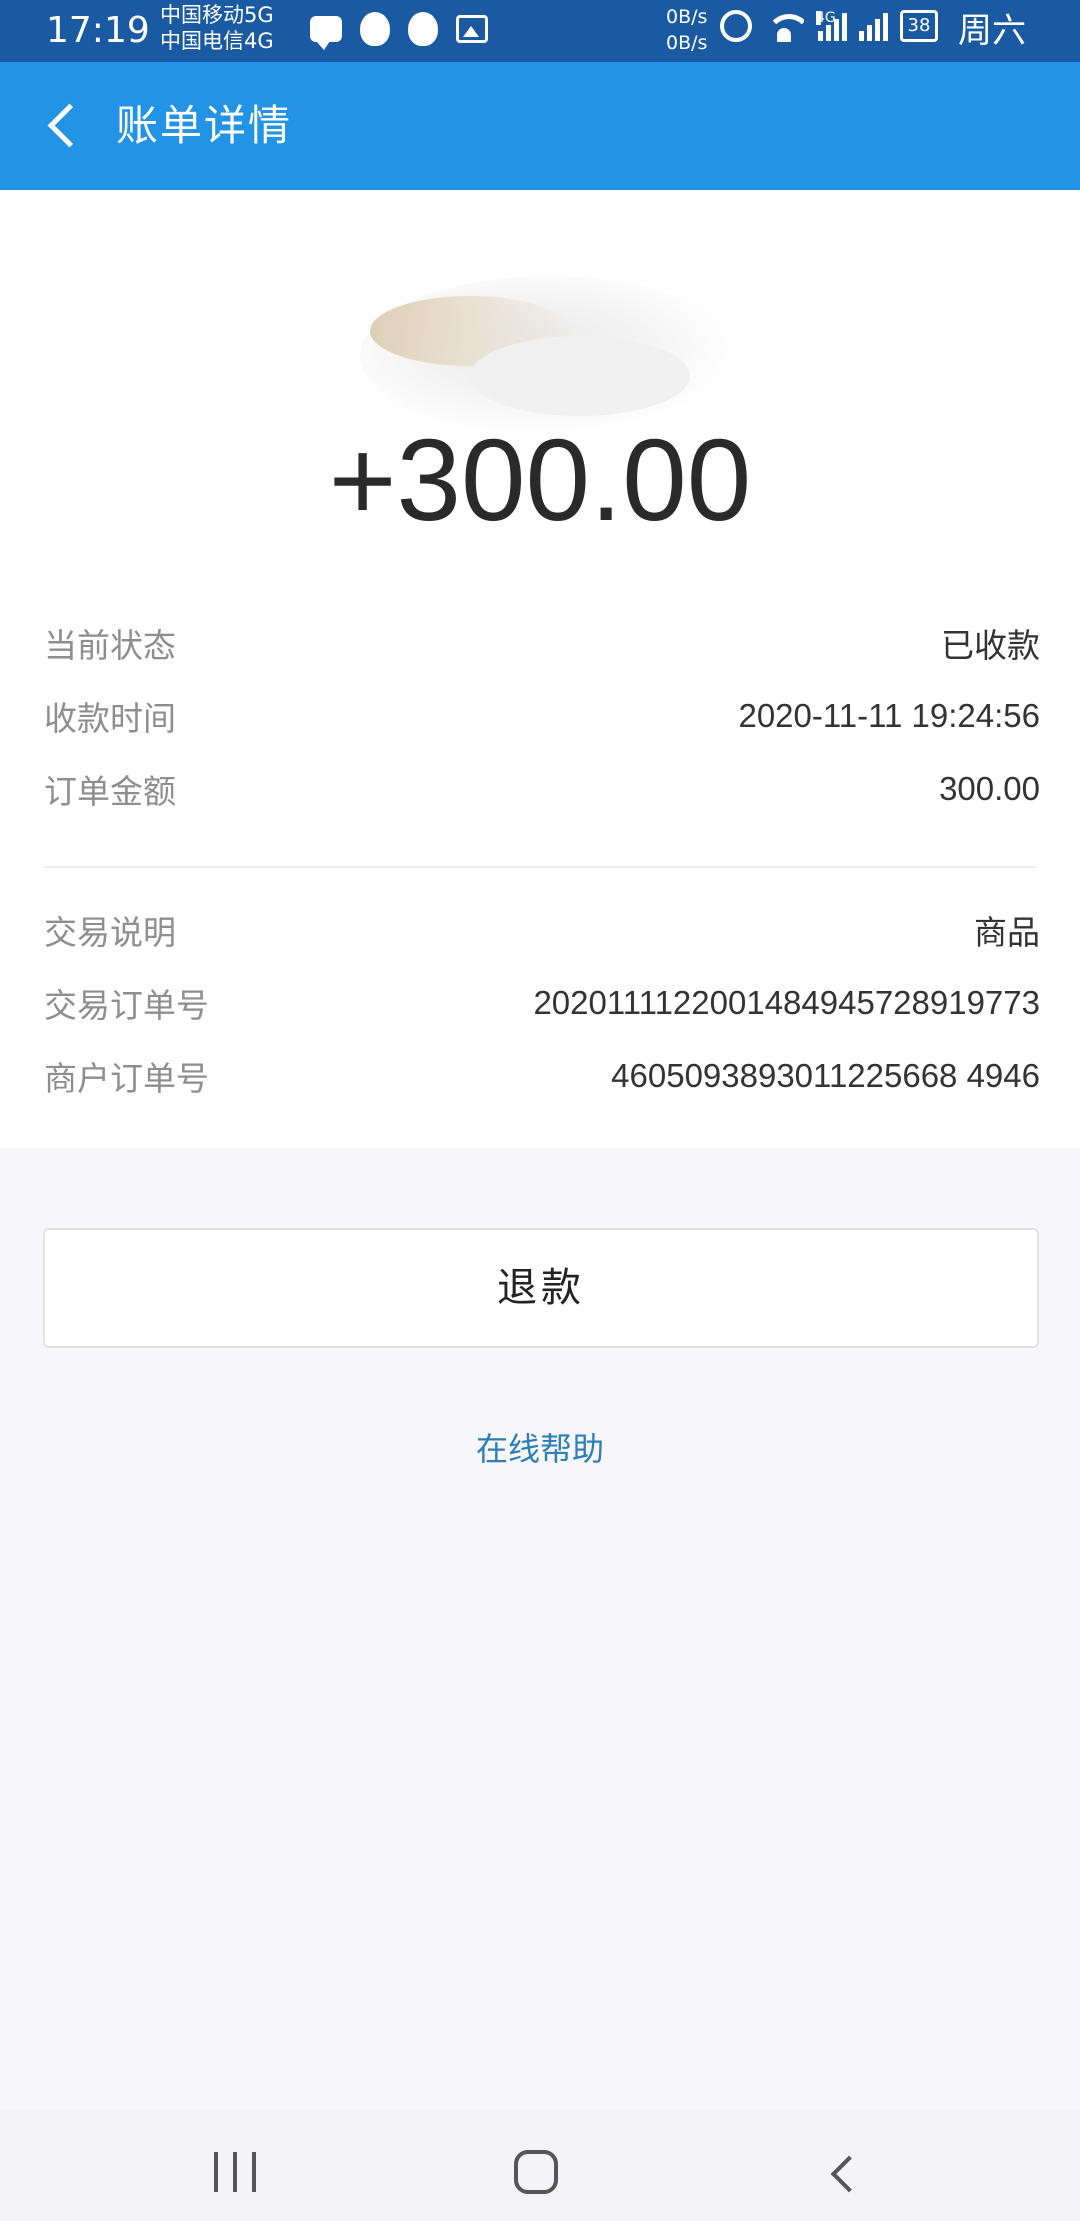  What do you see at coordinates (542, 643) in the screenshot?
I see `detail-row-status: 当前状态 已收款` at bounding box center [542, 643].